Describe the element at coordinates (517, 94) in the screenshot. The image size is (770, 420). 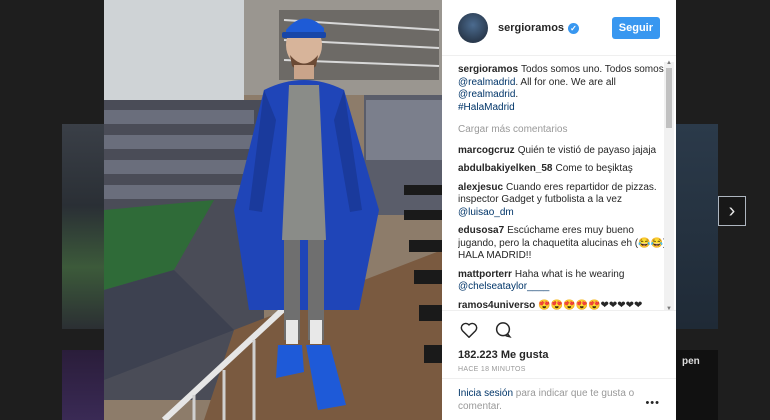
I see `caption-text: .` at that location.